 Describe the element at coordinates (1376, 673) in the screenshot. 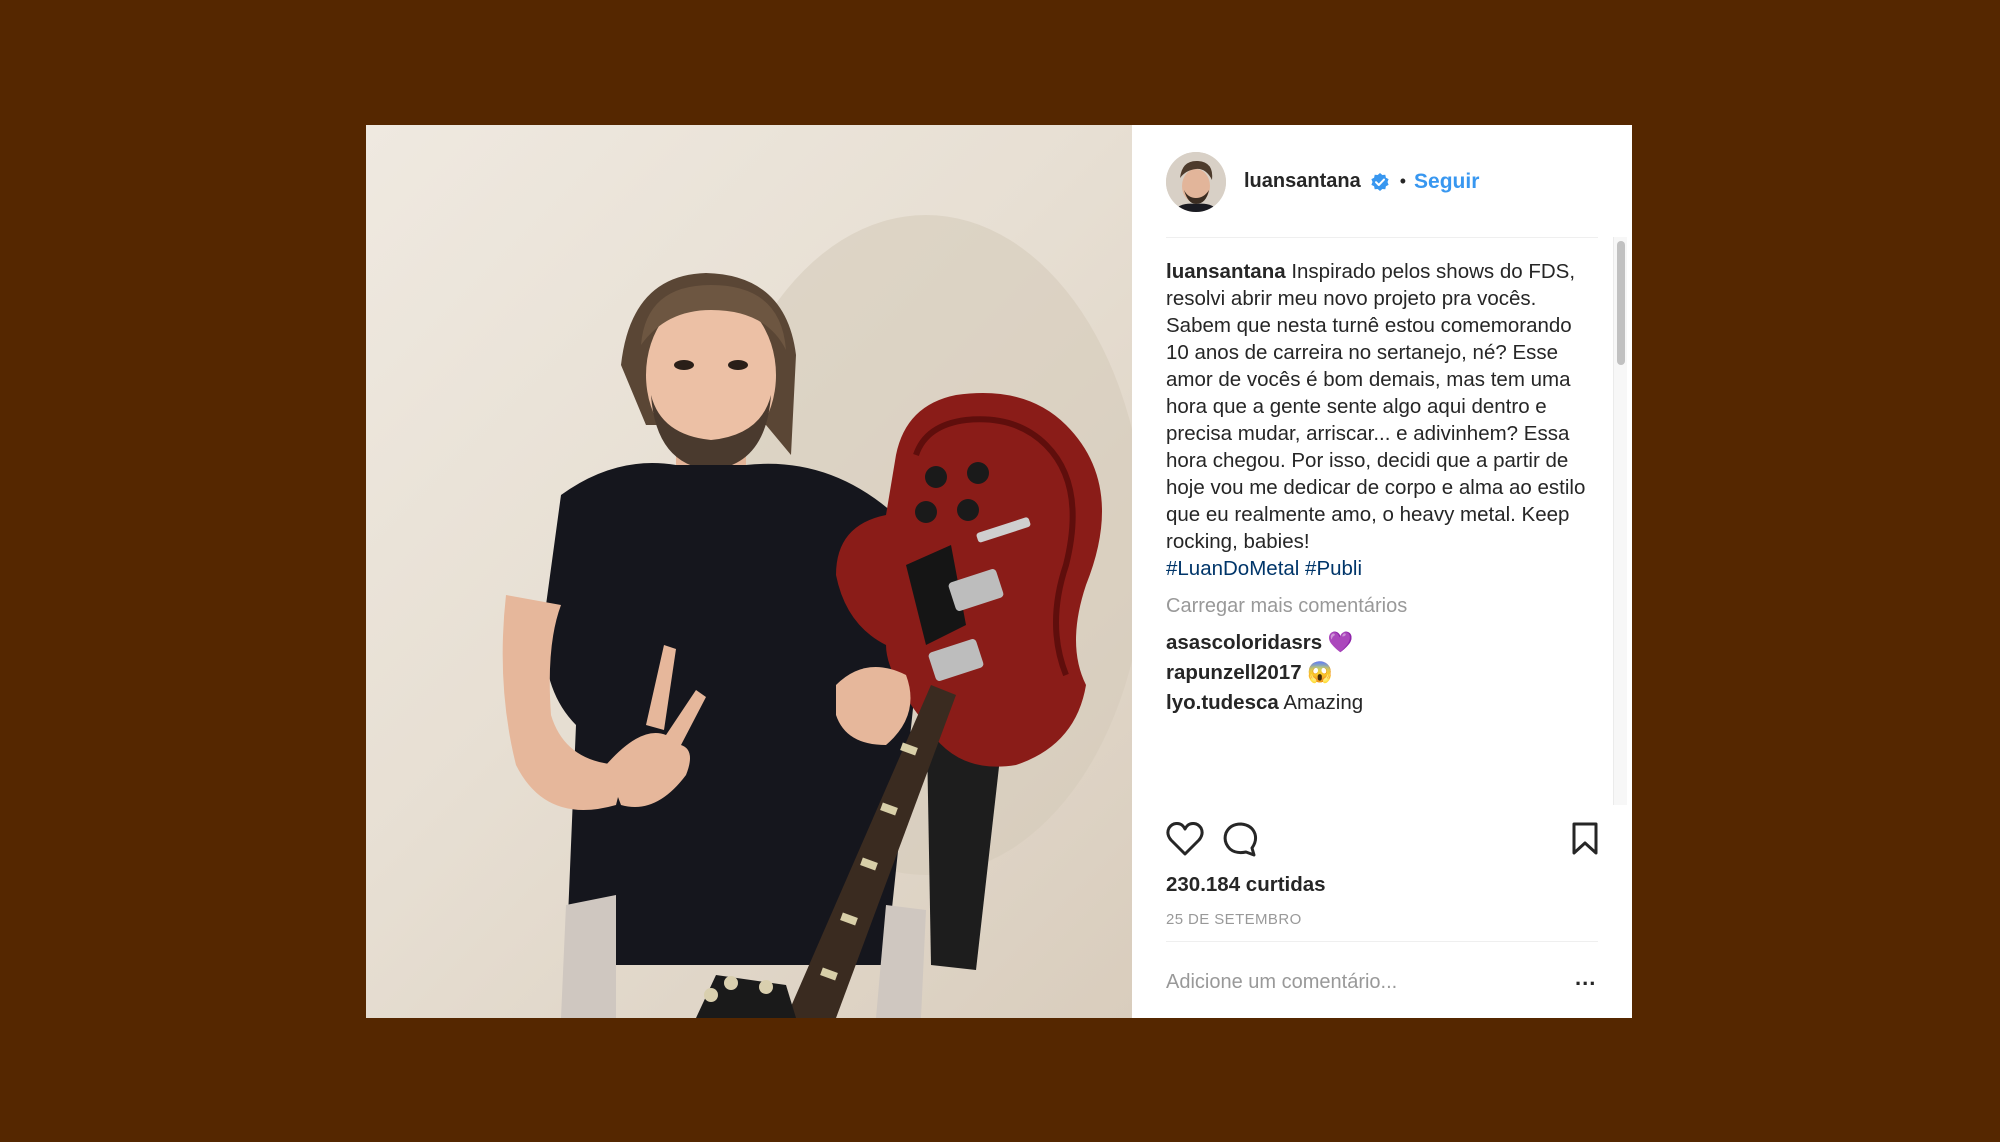

I see `comment-item: rapunzell2017 😱` at that location.